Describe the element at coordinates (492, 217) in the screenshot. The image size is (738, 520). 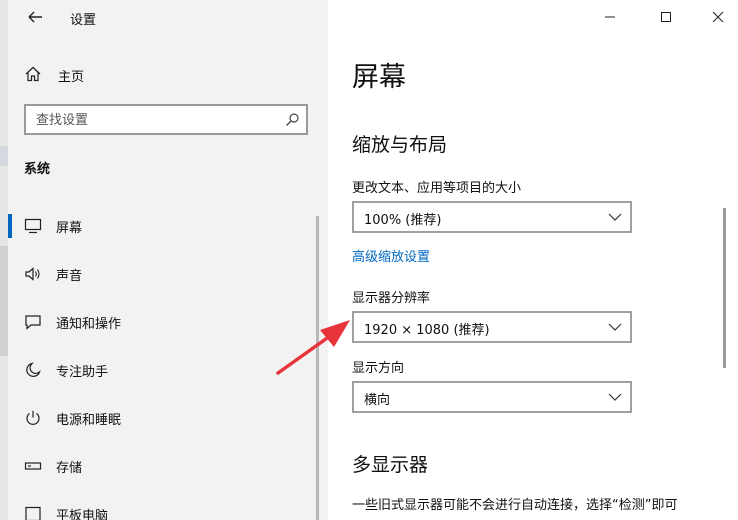
I see `scale-dropdown: 100% (推荐)` at that location.